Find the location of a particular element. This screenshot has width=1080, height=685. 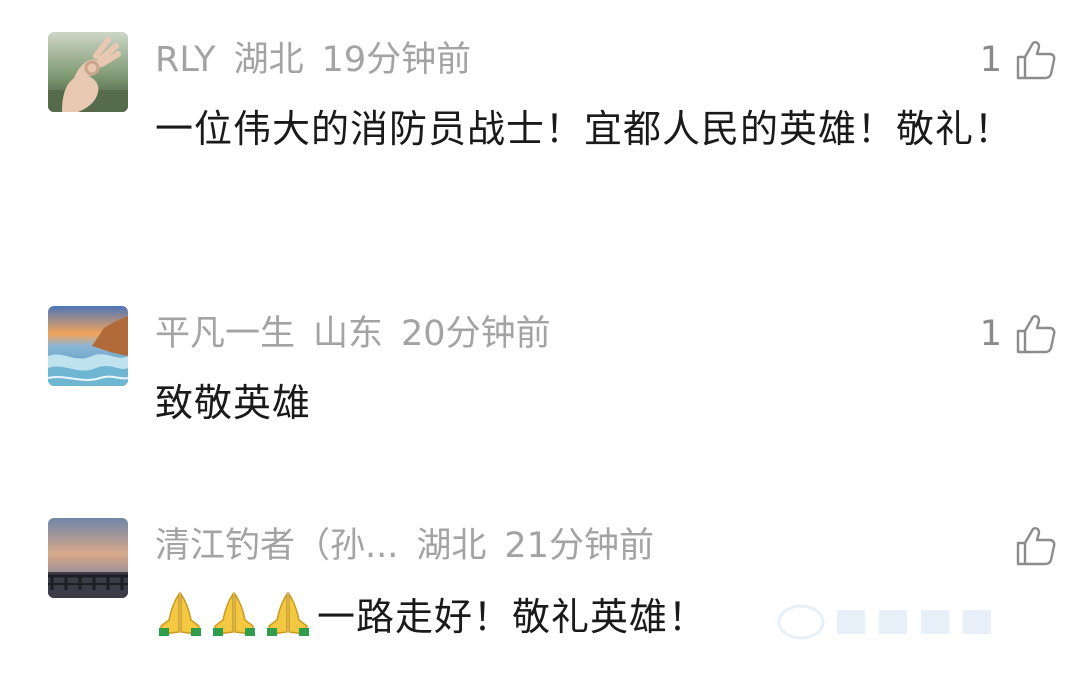

comment-text: 致敬英雄 is located at coordinates (233, 403).